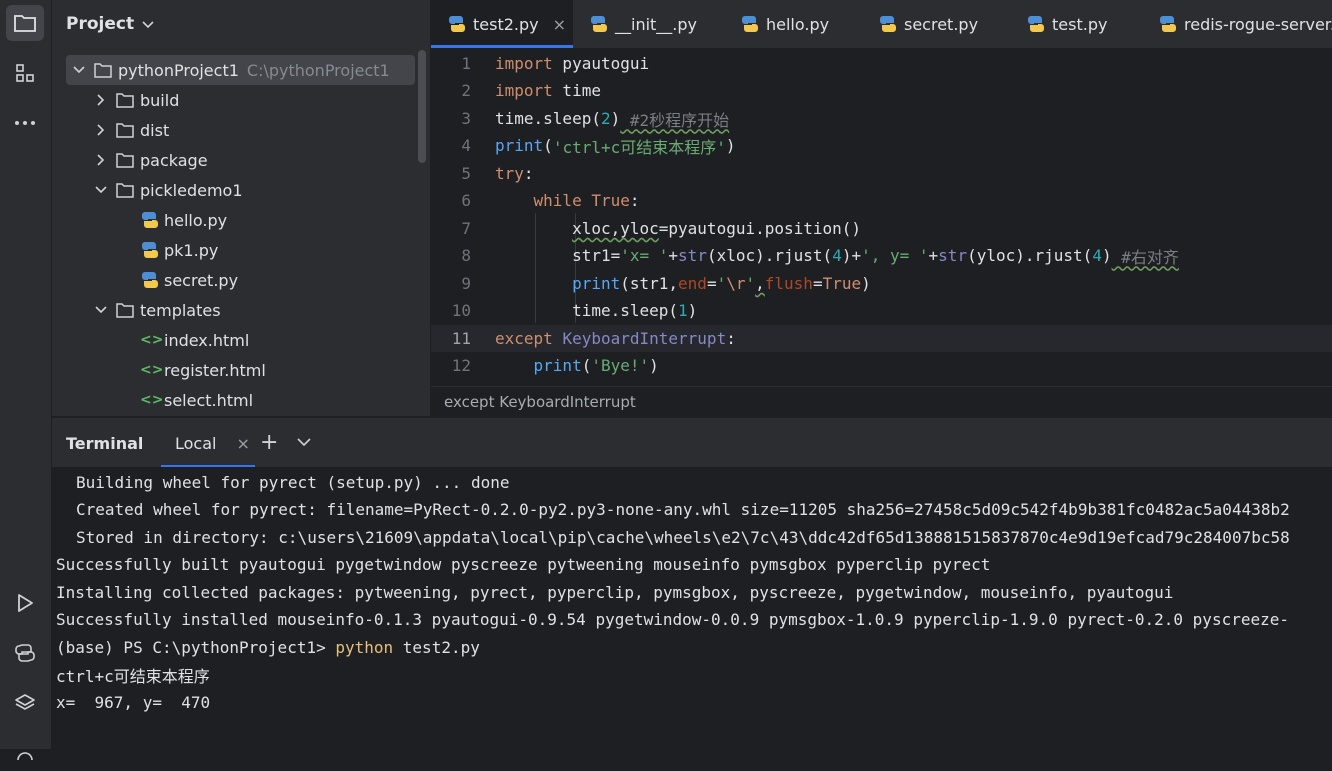 Image resolution: width=1332 pixels, height=771 pixels. I want to click on more-tools-button, so click(25, 123).